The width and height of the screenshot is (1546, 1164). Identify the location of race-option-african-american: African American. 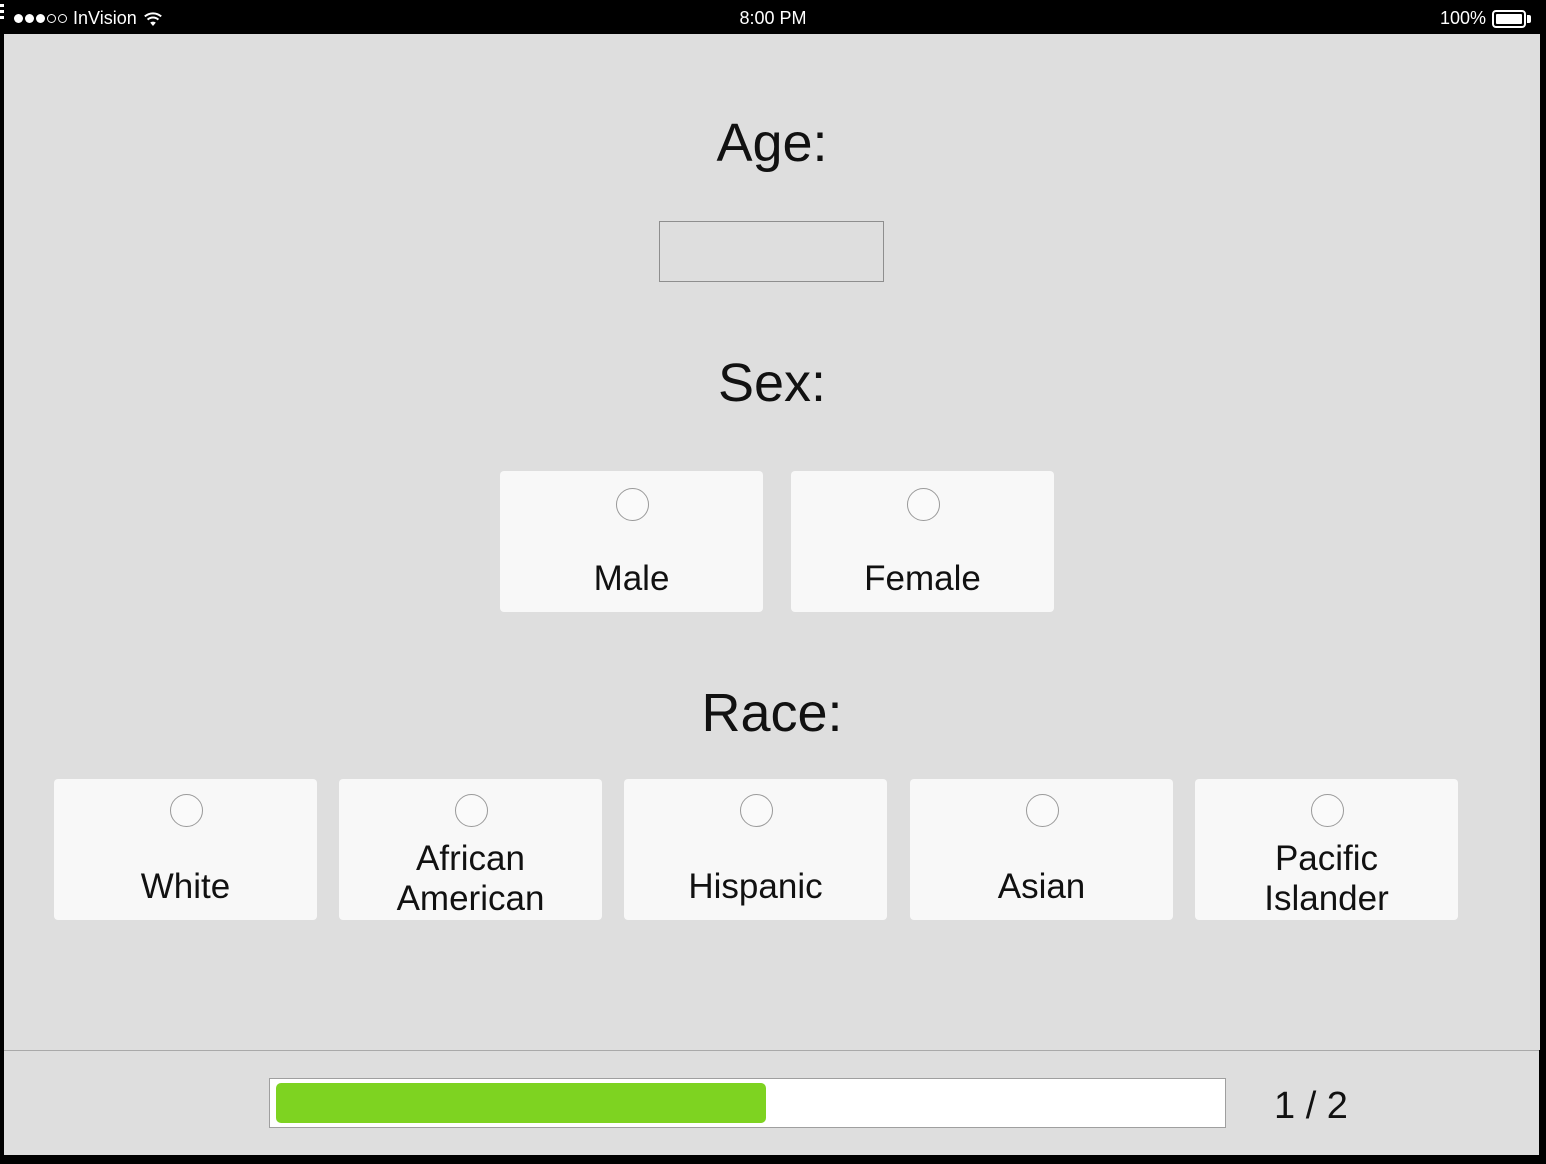
(470, 849).